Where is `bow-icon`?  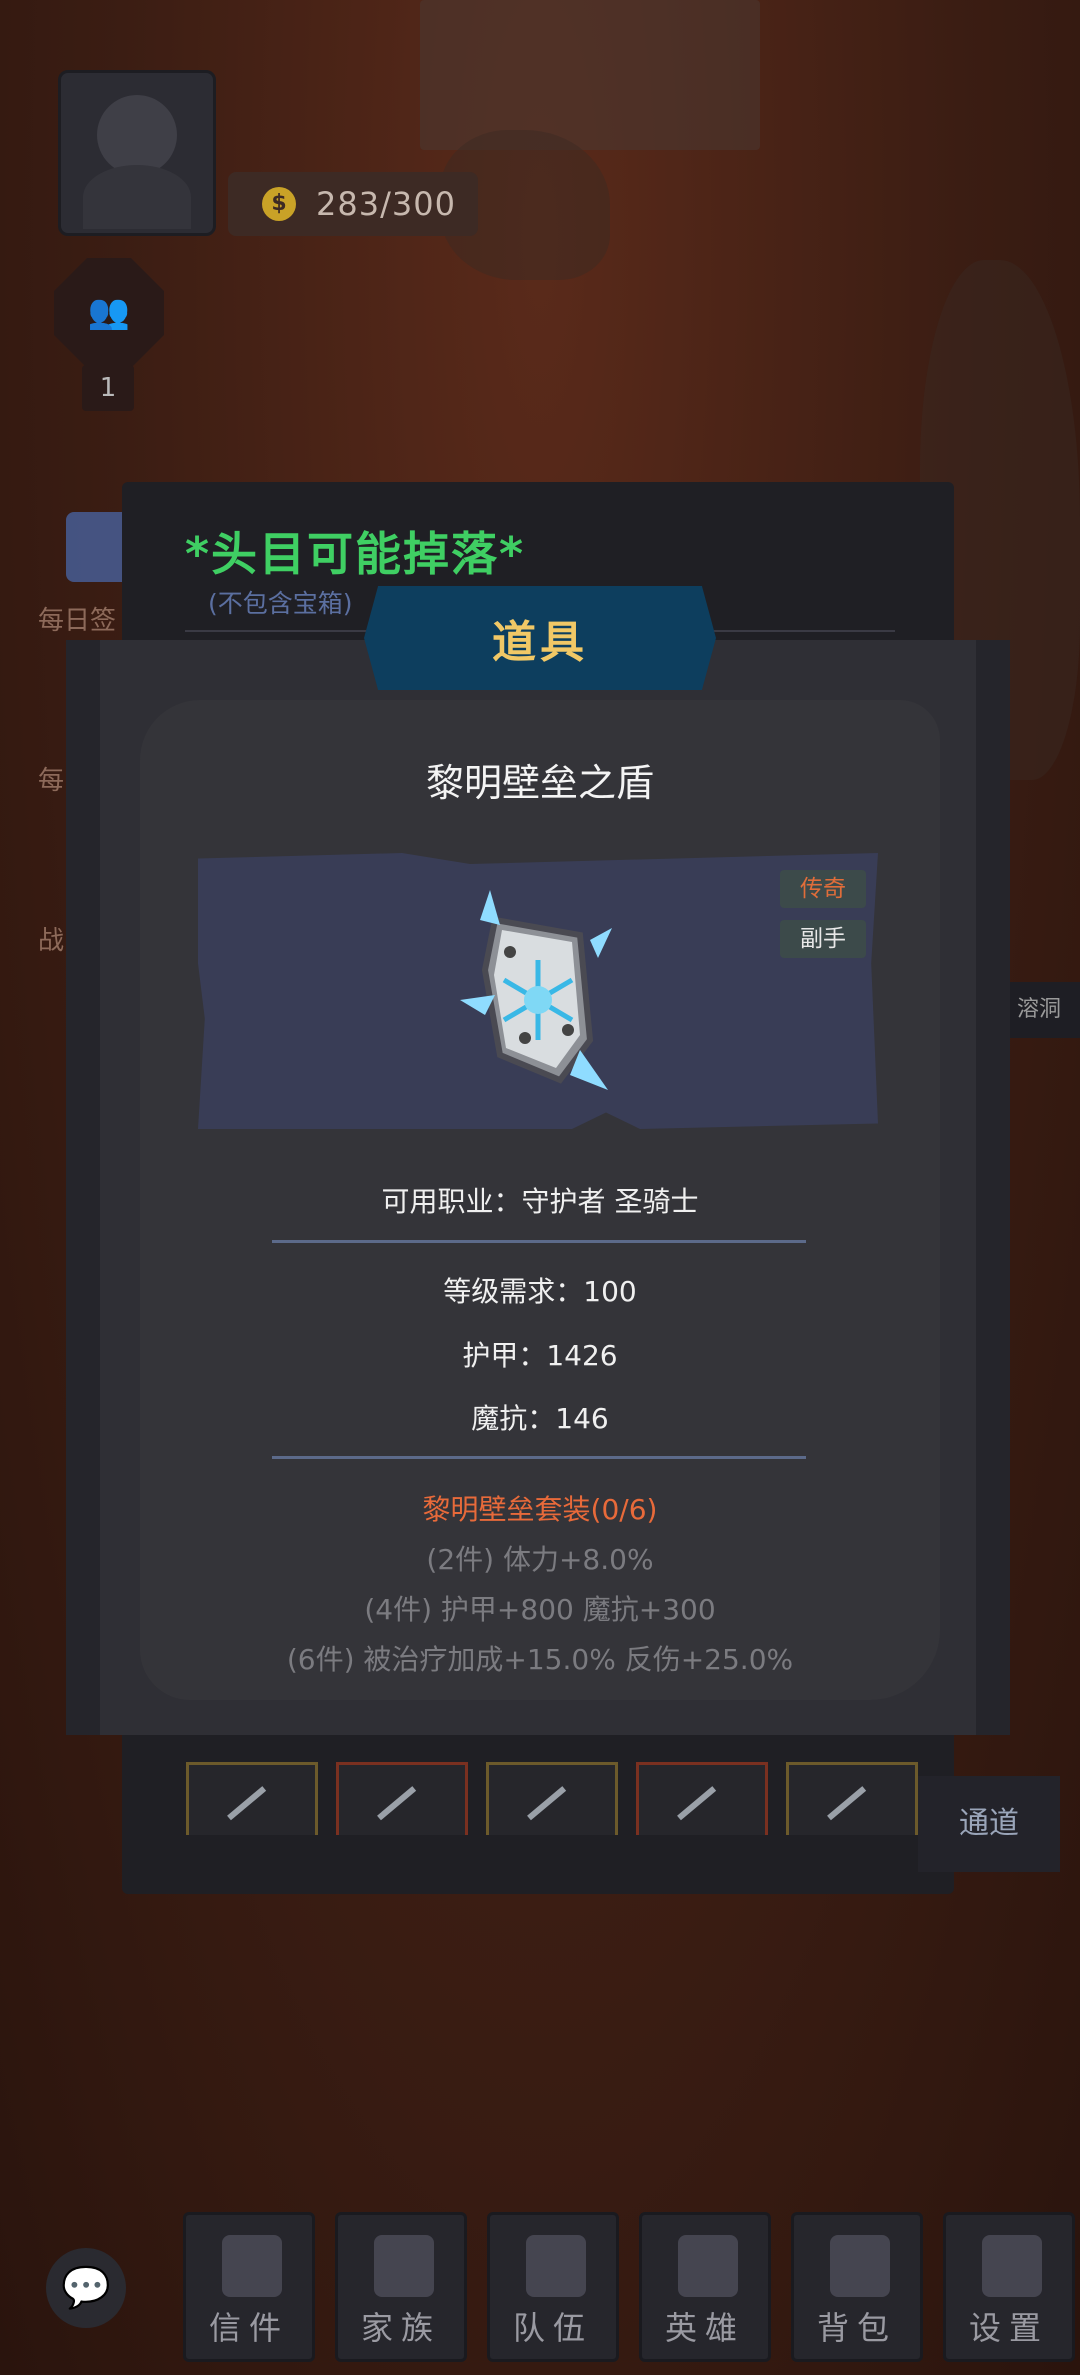
bow-icon is located at coordinates (397, 1803).